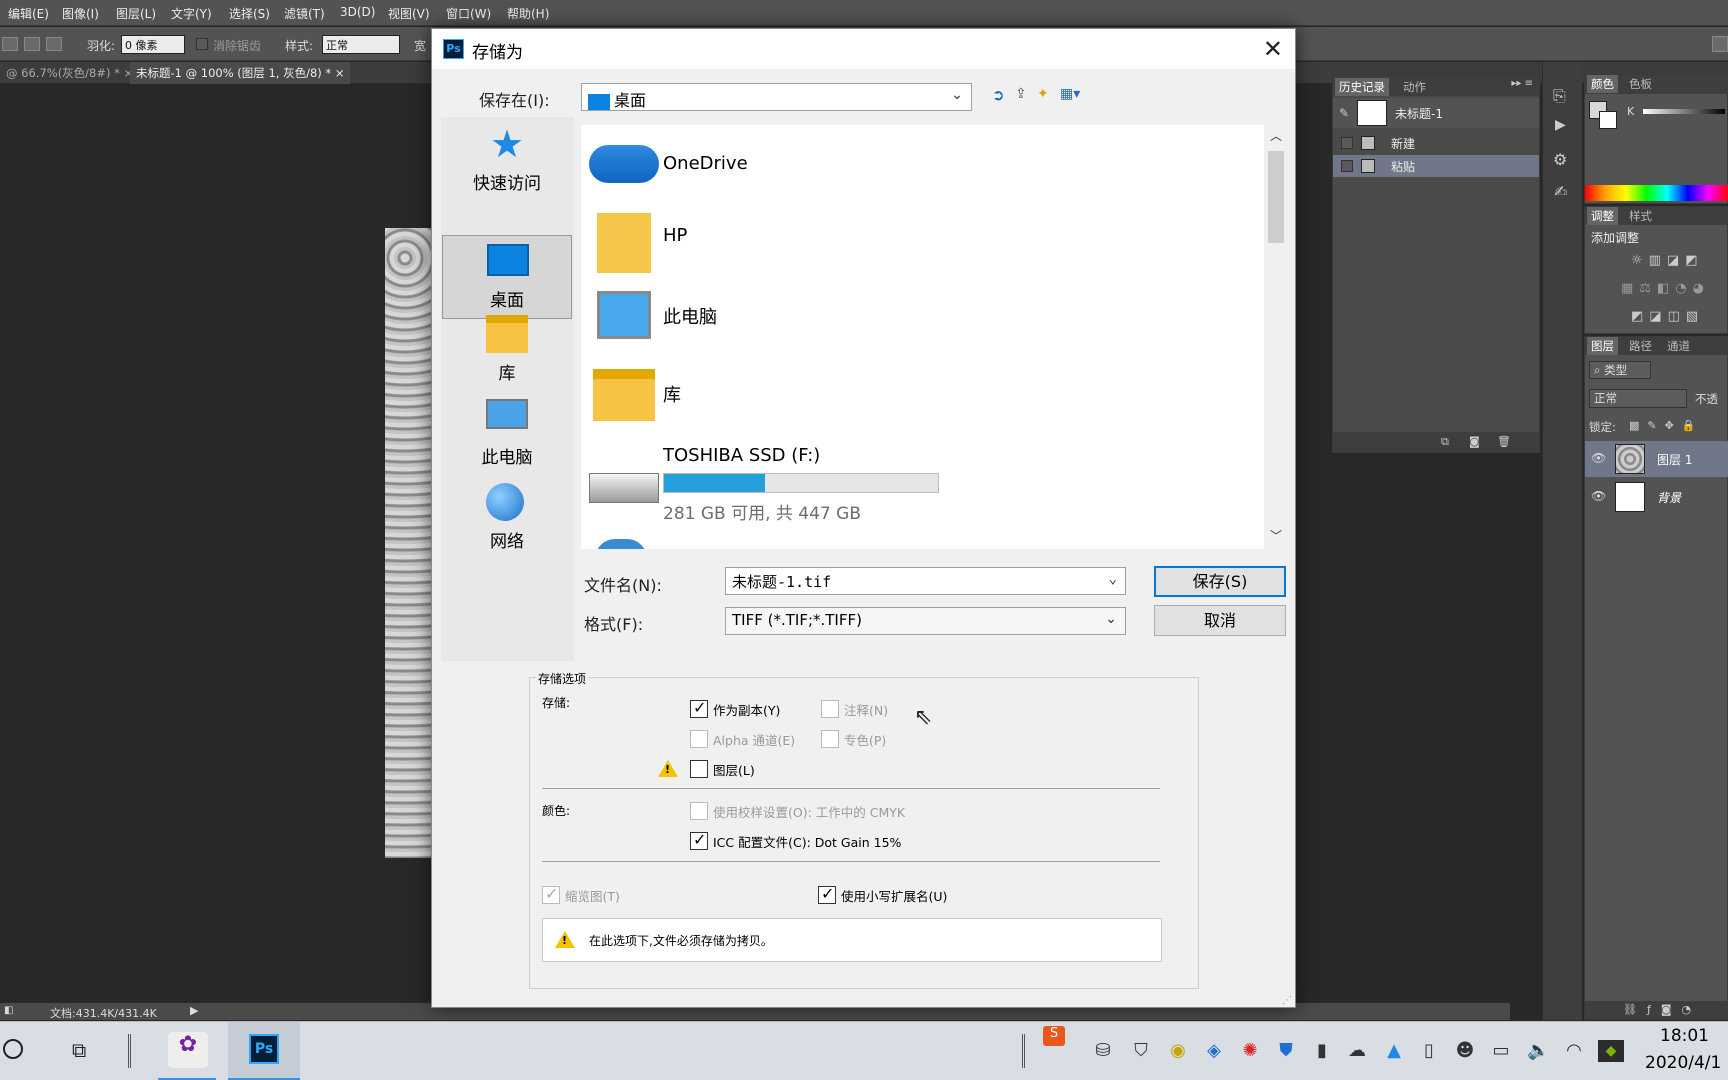 This screenshot has width=1728, height=1080. I want to click on tab-history: 历史记录, so click(1362, 87).